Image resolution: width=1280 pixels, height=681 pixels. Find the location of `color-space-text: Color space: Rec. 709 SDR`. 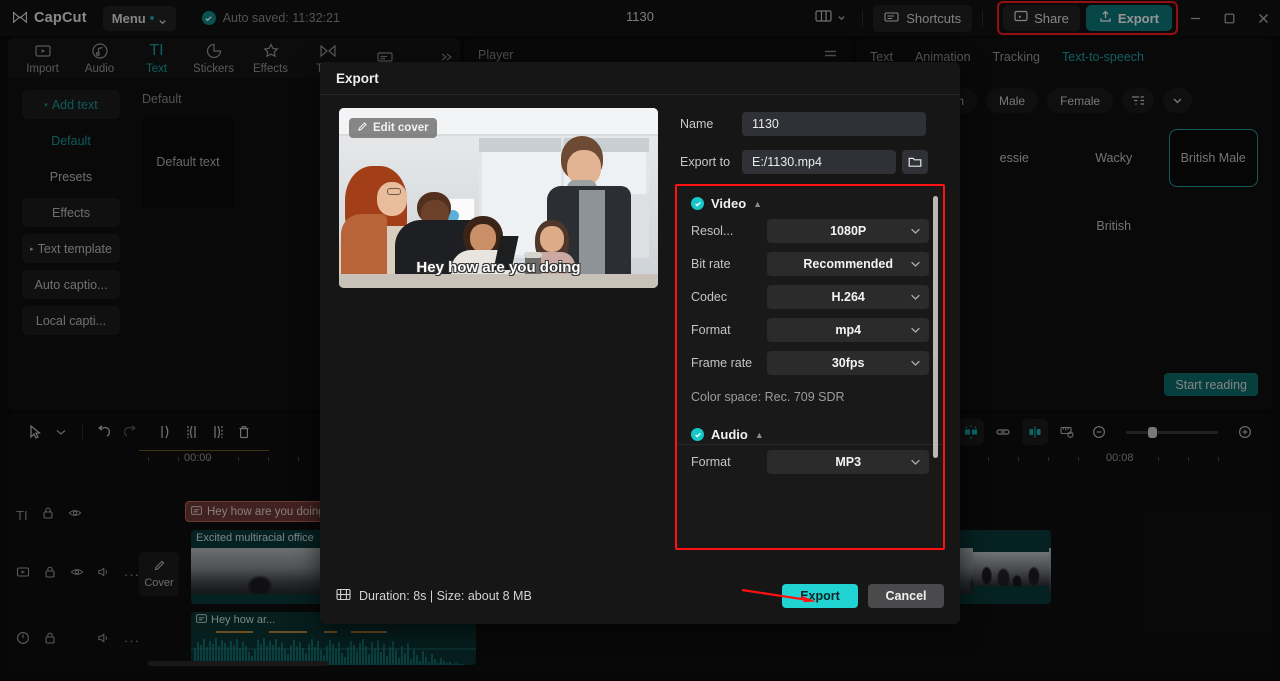

color-space-text: Color space: Rec. 709 SDR is located at coordinates (768, 397).